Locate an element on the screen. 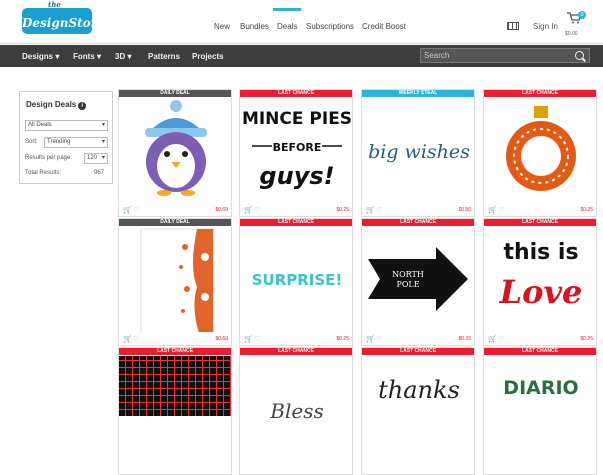  product-card: LAST CHANCE SURPRISE! 🛒 ♡ $0.25 is located at coordinates (296, 282).